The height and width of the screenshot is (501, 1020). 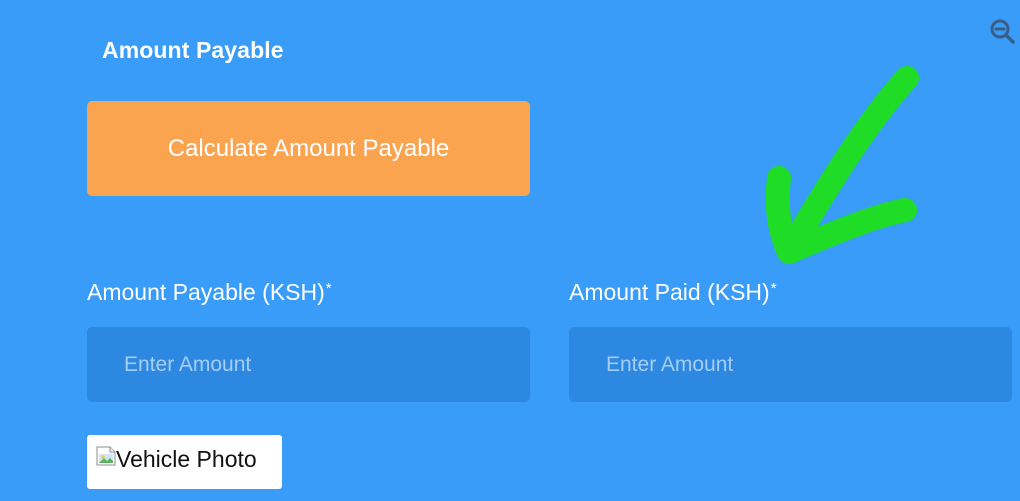 I want to click on calculate-amount-payable-button: Calculate Amount Payable, so click(x=308, y=148).